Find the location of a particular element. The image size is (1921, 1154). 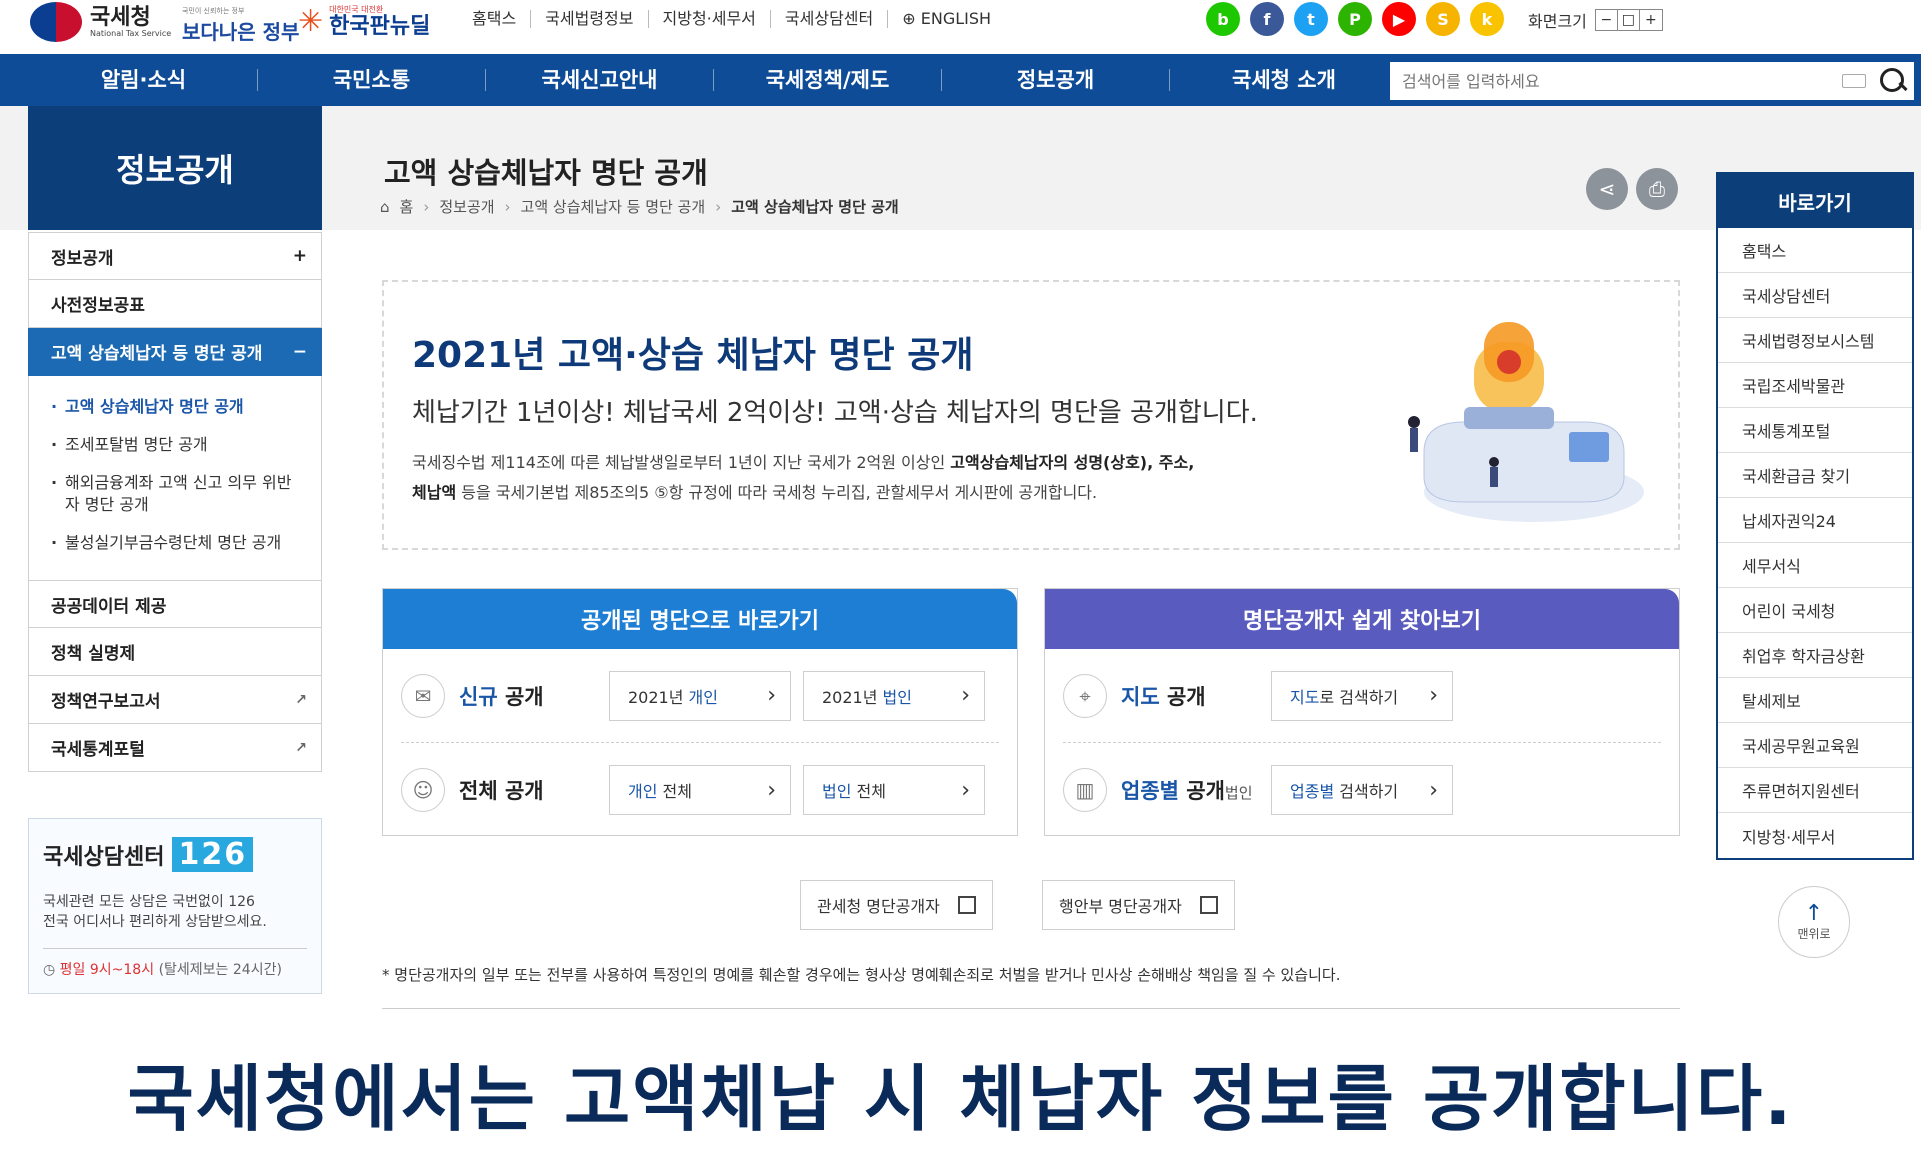

sidebar-item-public-data: 공공데이터 제공 is located at coordinates (175, 604).